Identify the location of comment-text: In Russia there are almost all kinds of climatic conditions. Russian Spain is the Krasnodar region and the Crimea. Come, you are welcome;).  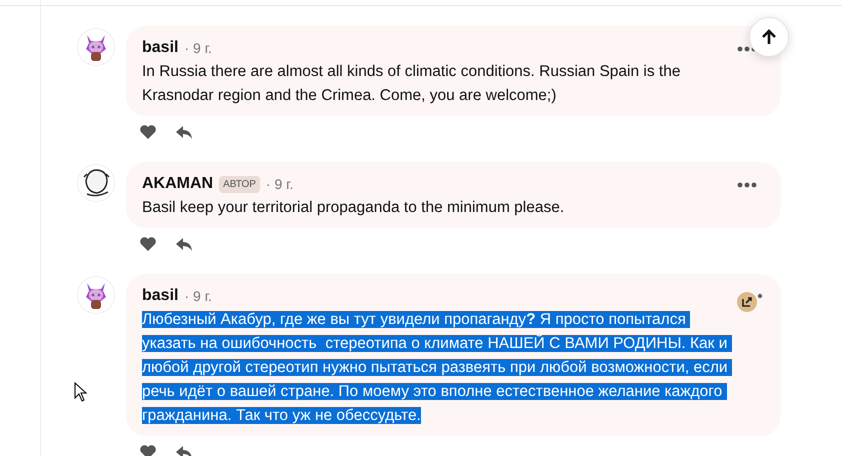
(412, 84).